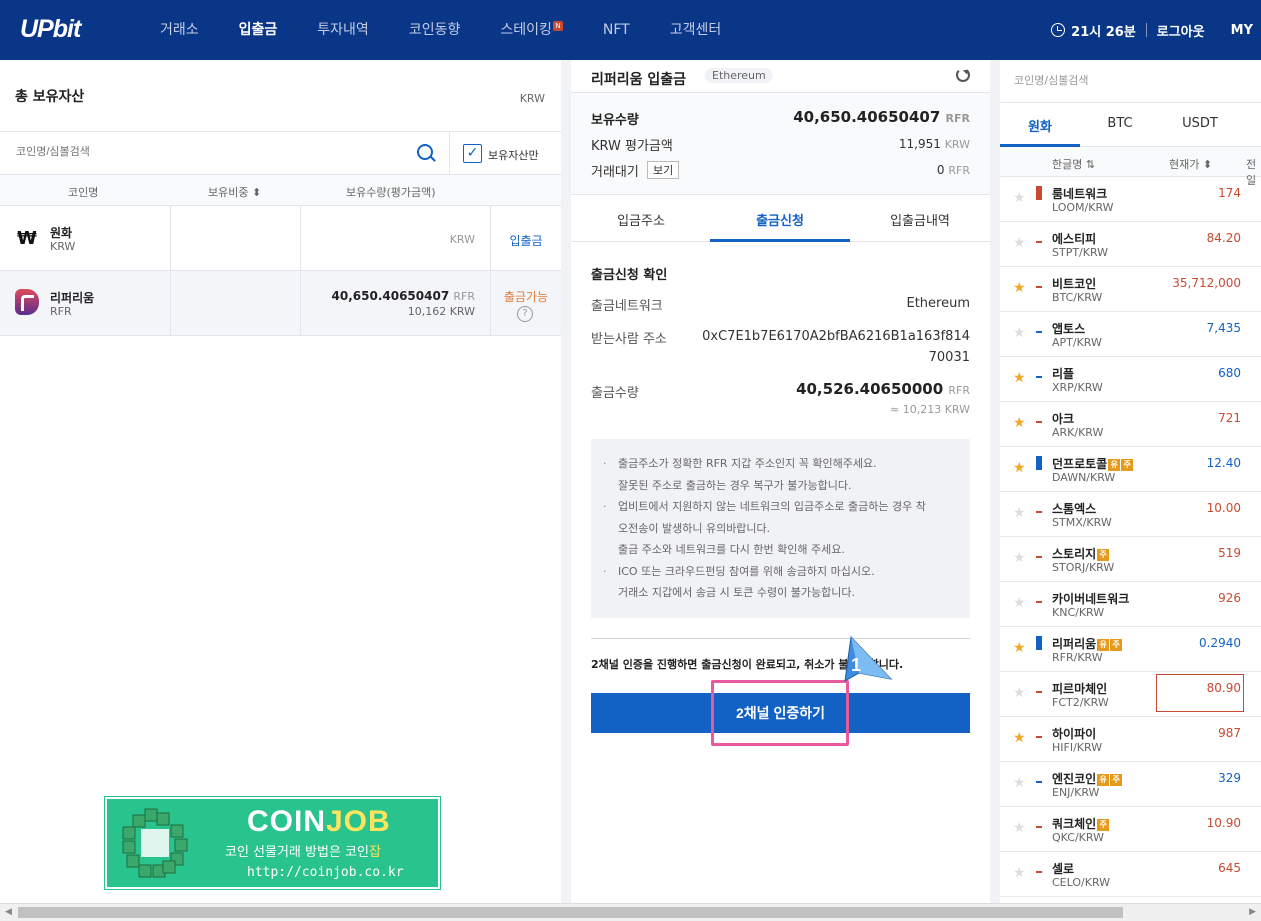 This screenshot has height=921, width=1261. I want to click on banner-subtitle-a: 코인 선물거래 방법은 코인, so click(297, 852).